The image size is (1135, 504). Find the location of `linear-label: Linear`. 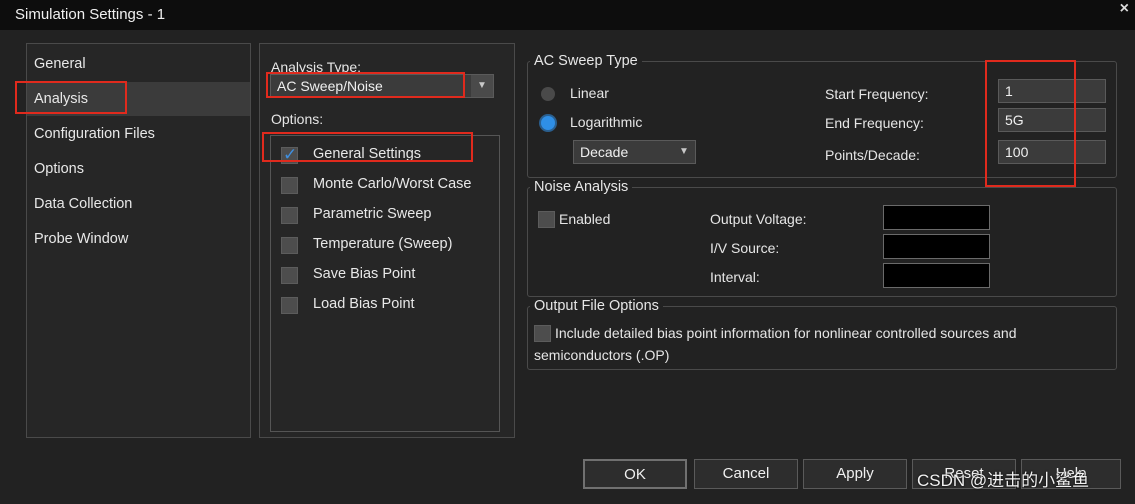

linear-label: Linear is located at coordinates (589, 93).